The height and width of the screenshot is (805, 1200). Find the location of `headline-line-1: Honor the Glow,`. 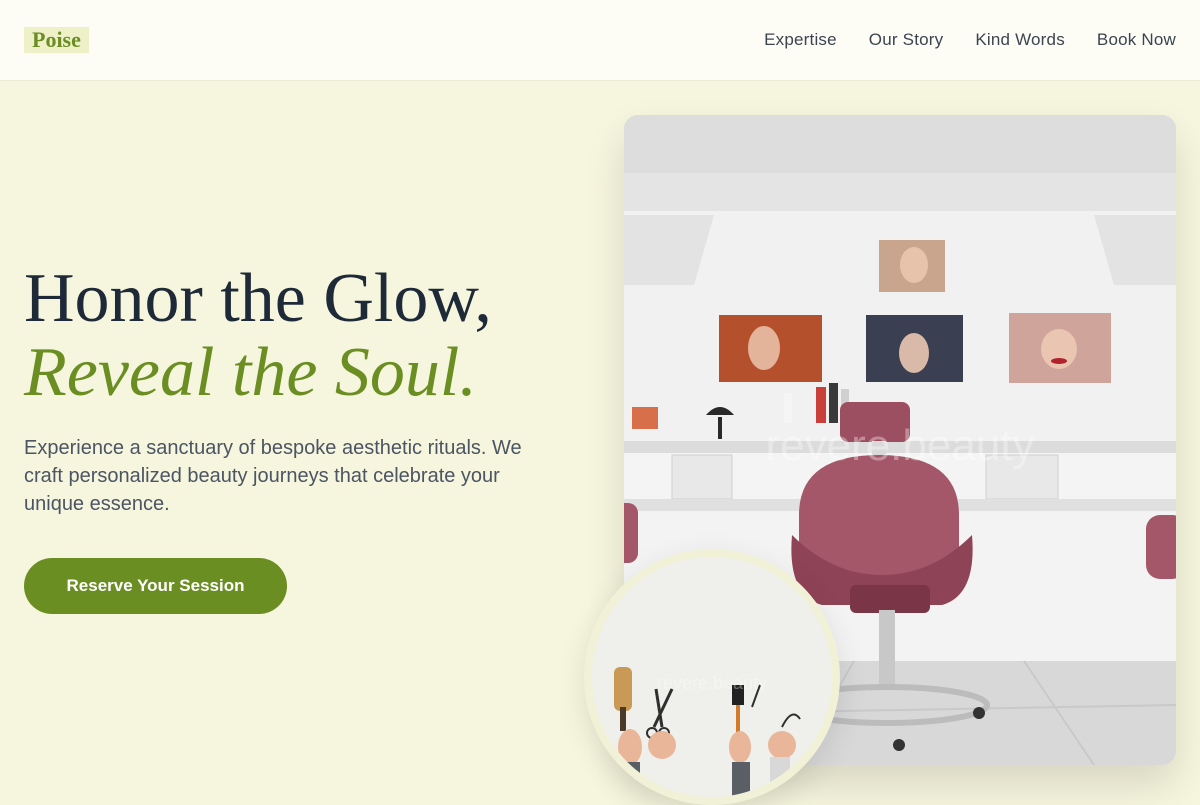

headline-line-1: Honor the Glow, is located at coordinates (258, 298).